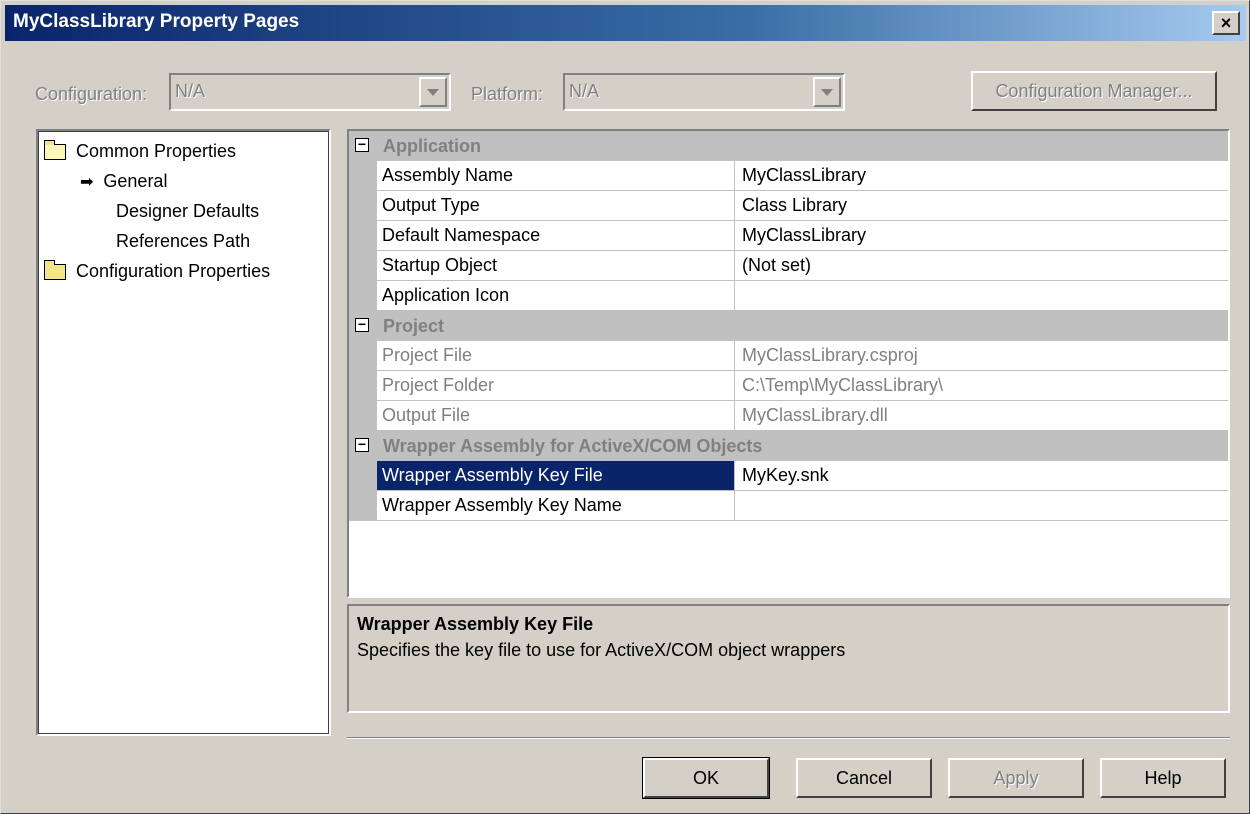 The image size is (1250, 814). I want to click on platform-combo: N/A, so click(704, 92).